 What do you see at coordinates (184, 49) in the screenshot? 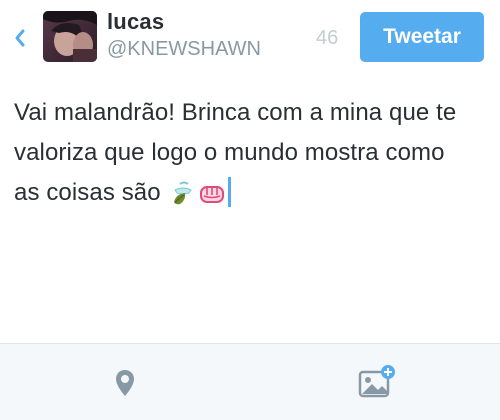
I see `user-handle: @KNEWSHAWN` at bounding box center [184, 49].